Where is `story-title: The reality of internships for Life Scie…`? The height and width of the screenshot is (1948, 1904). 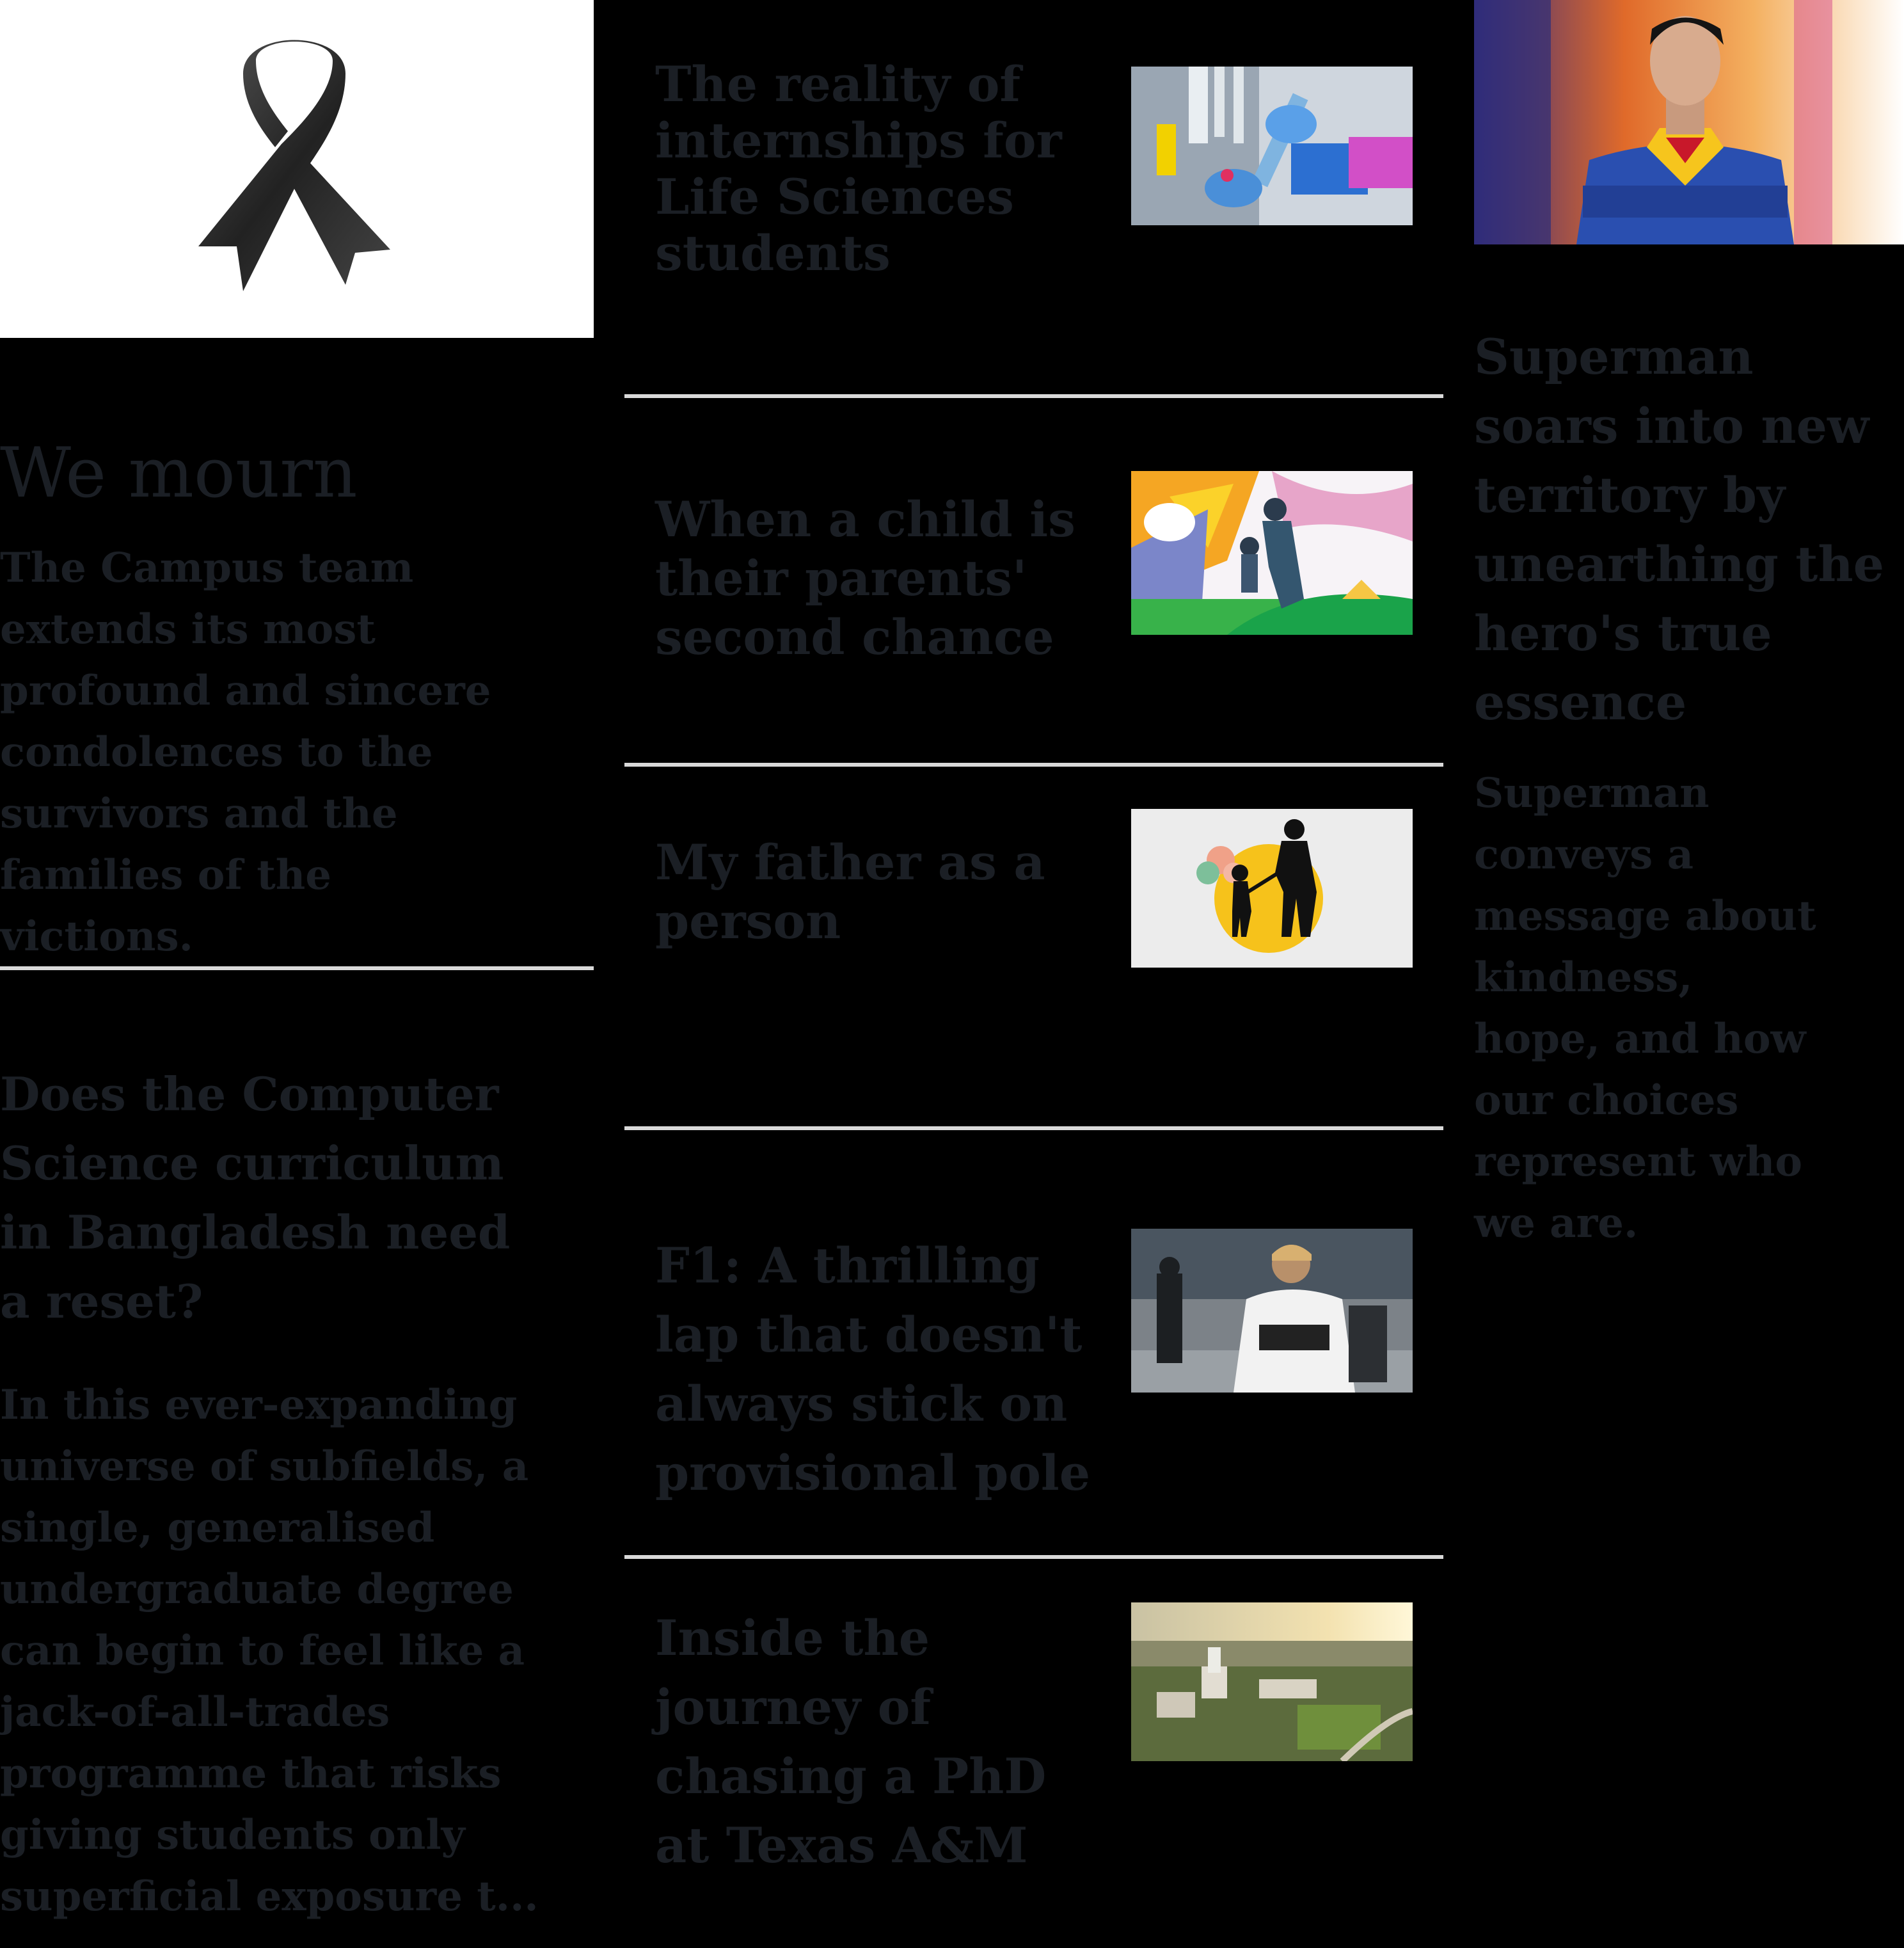
story-title: The reality of internships for Life Scie… is located at coordinates (858, 169).